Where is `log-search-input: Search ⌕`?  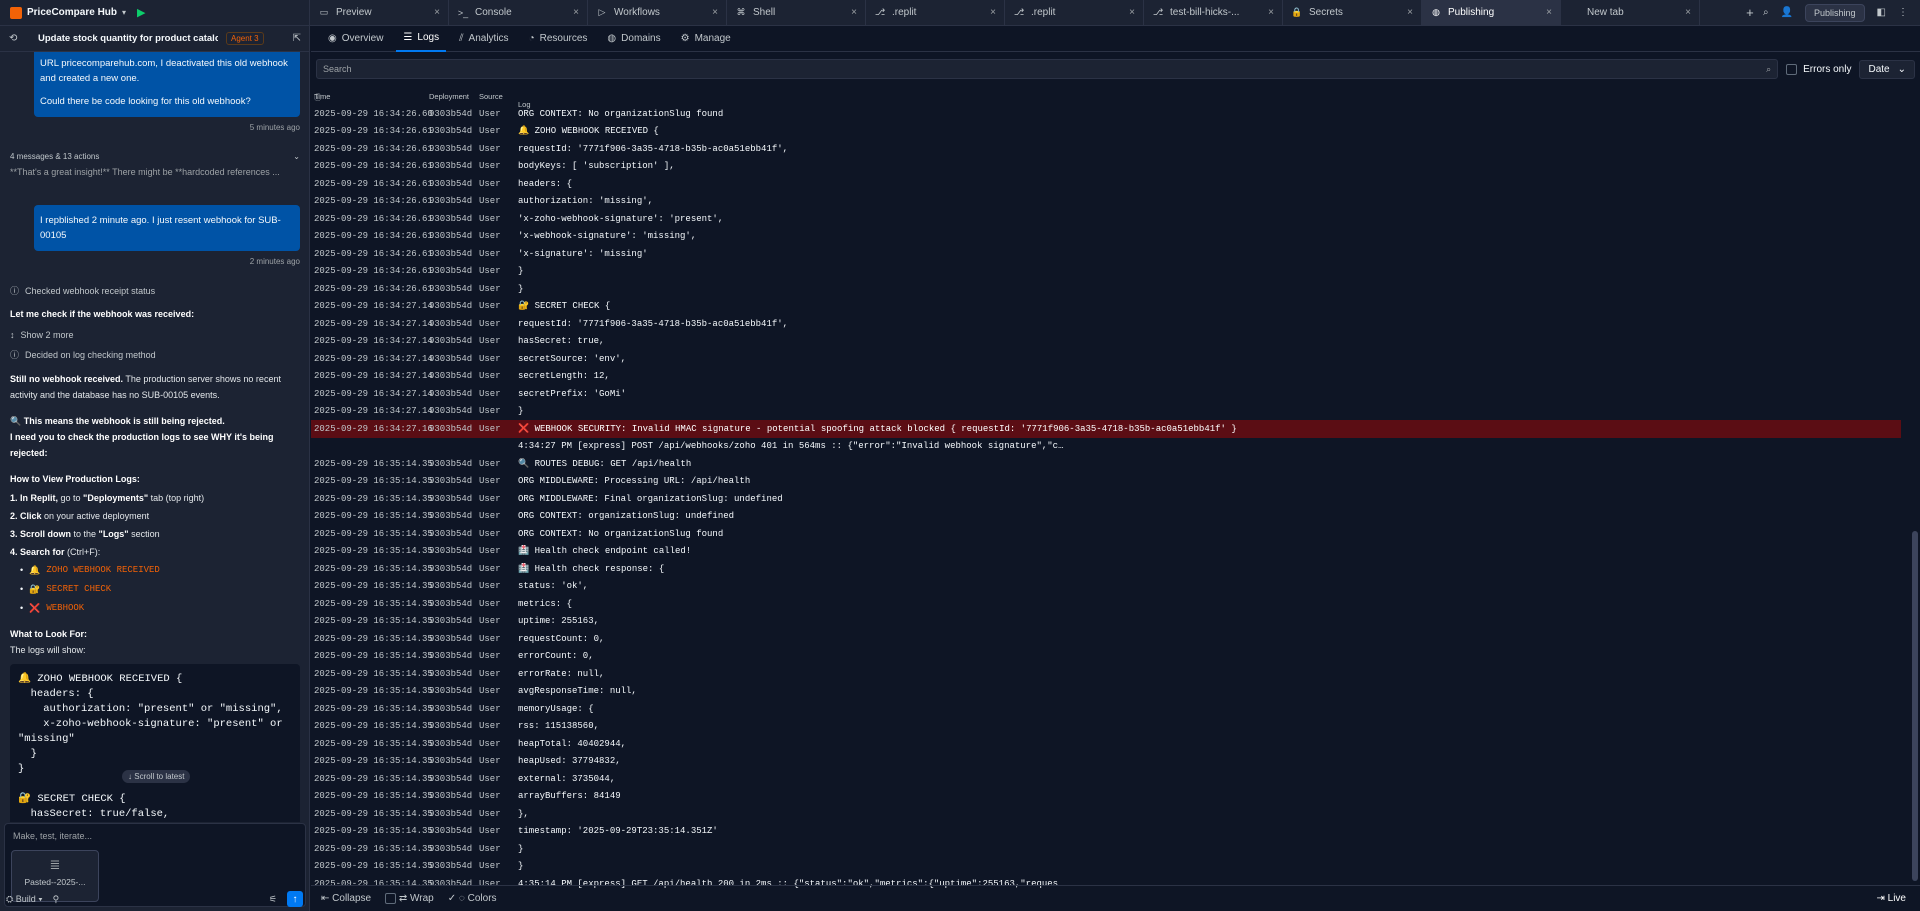
log-search-input: Search ⌕ is located at coordinates (1047, 69).